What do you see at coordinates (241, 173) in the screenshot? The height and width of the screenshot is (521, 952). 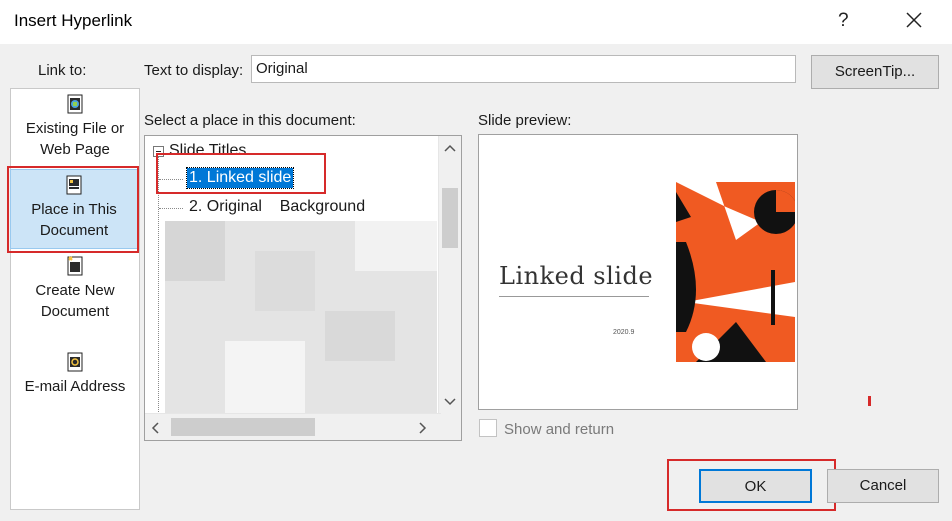 I see `highlight-box-linked-slide` at bounding box center [241, 173].